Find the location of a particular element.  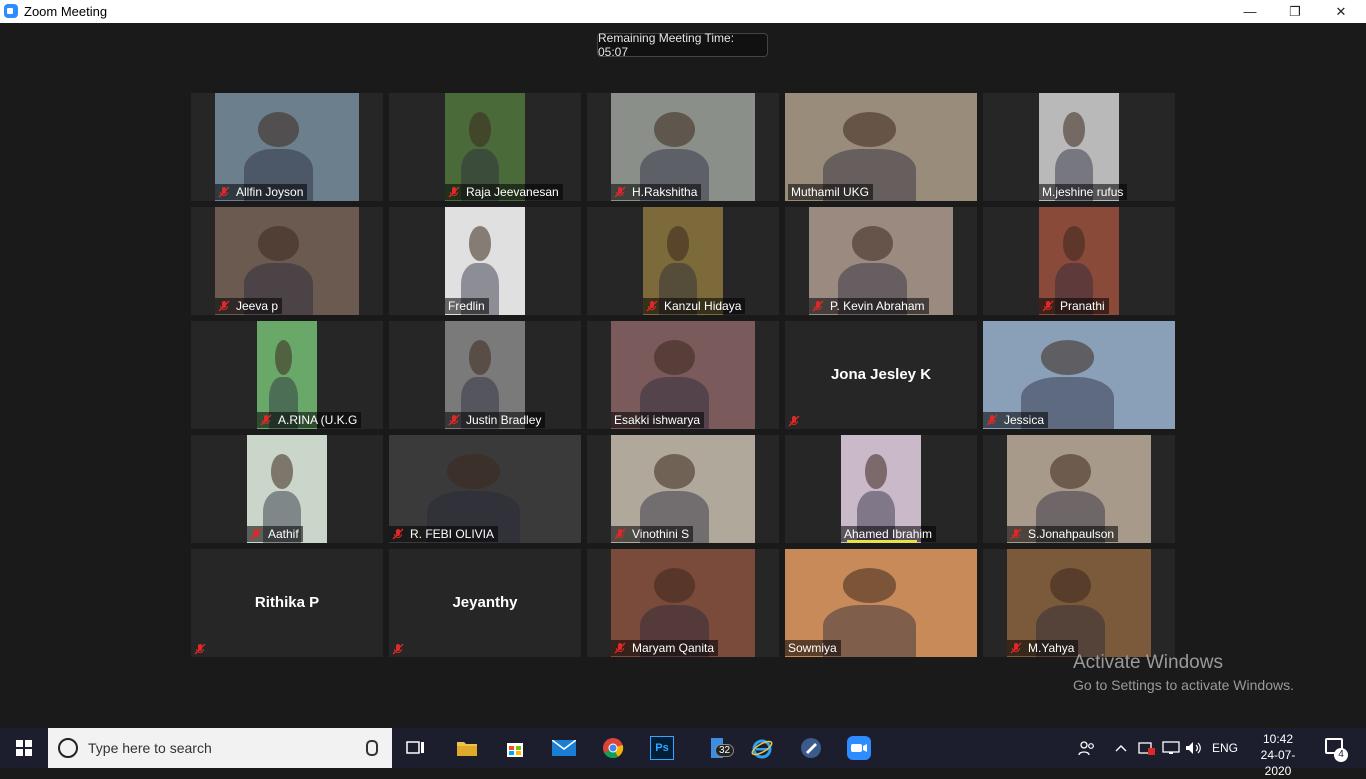

participant-name-label: Raja Jeevanesan is located at coordinates (504, 192).